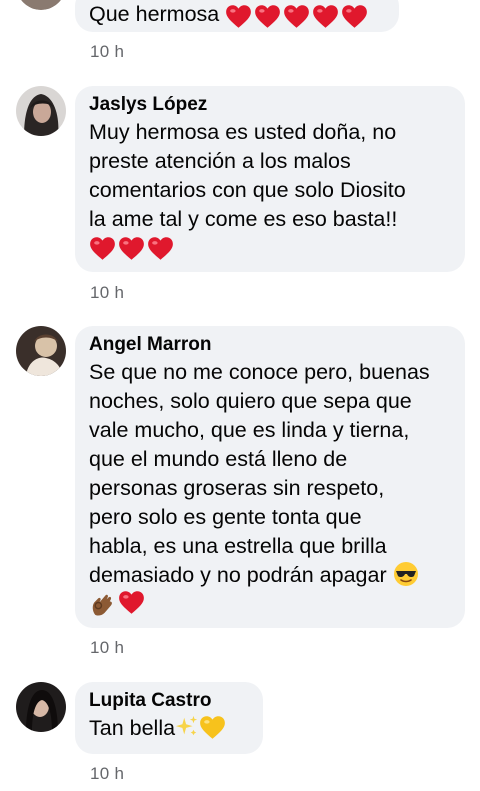 The width and height of the screenshot is (480, 791). Describe the element at coordinates (212, 727) in the screenshot. I see `yellow-heart-emoji-icon` at that location.